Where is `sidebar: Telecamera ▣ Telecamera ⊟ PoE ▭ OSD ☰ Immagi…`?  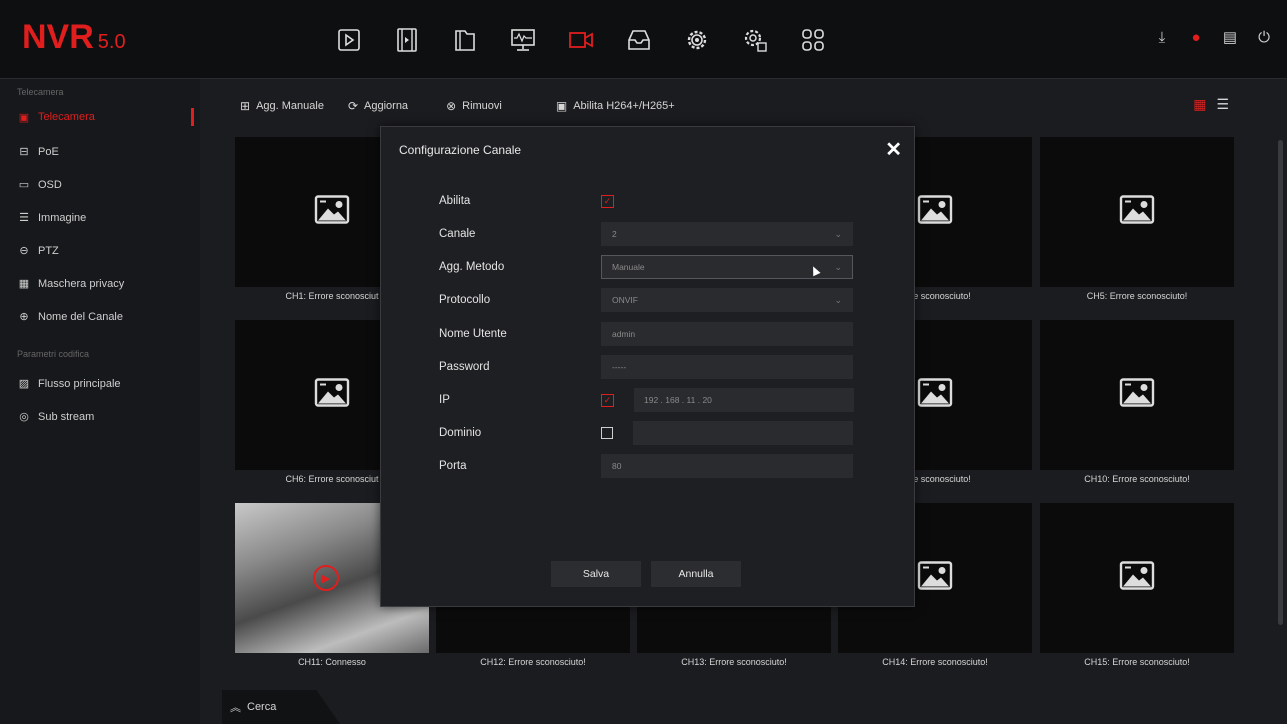
sidebar: Telecamera ▣ Telecamera ⊟ PoE ▭ OSD ☰ Immagi… is located at coordinates (100, 401).